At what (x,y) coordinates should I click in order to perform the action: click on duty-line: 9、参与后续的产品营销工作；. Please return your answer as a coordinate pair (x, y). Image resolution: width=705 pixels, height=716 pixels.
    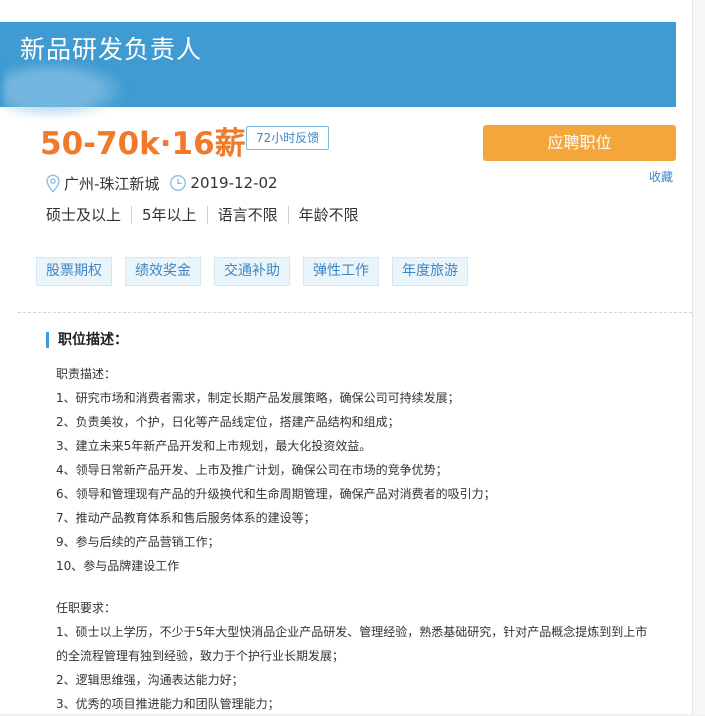
    Looking at the image, I should click on (138, 542).